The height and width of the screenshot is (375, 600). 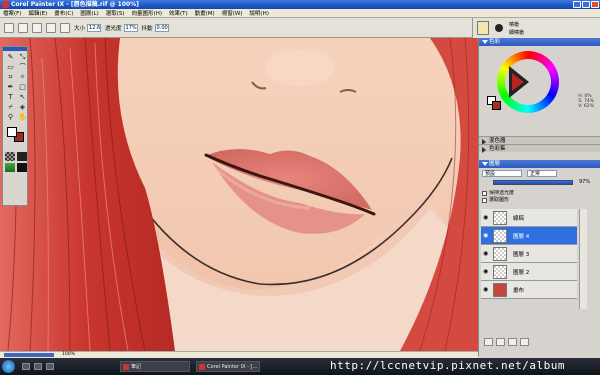 I want to click on menu-file: 檔案(F), so click(x=12, y=13).